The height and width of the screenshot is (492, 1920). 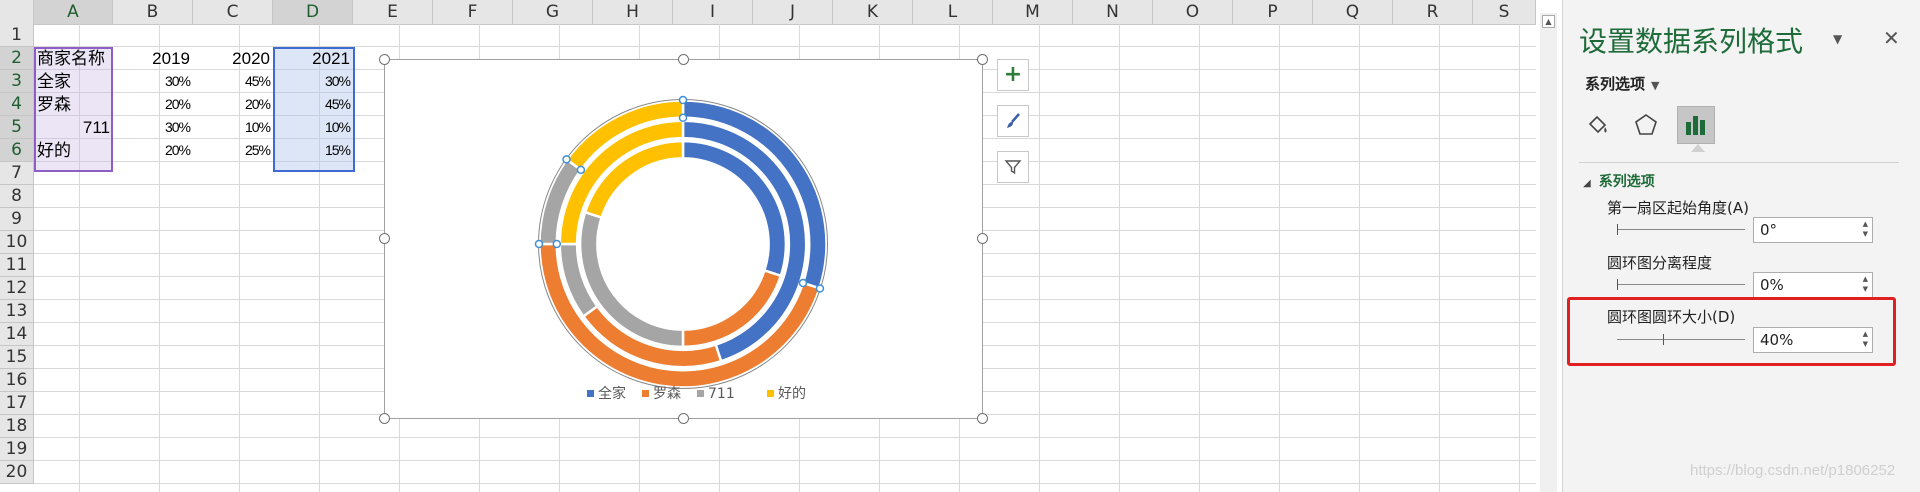 I want to click on chart-styles-button, so click(x=1013, y=121).